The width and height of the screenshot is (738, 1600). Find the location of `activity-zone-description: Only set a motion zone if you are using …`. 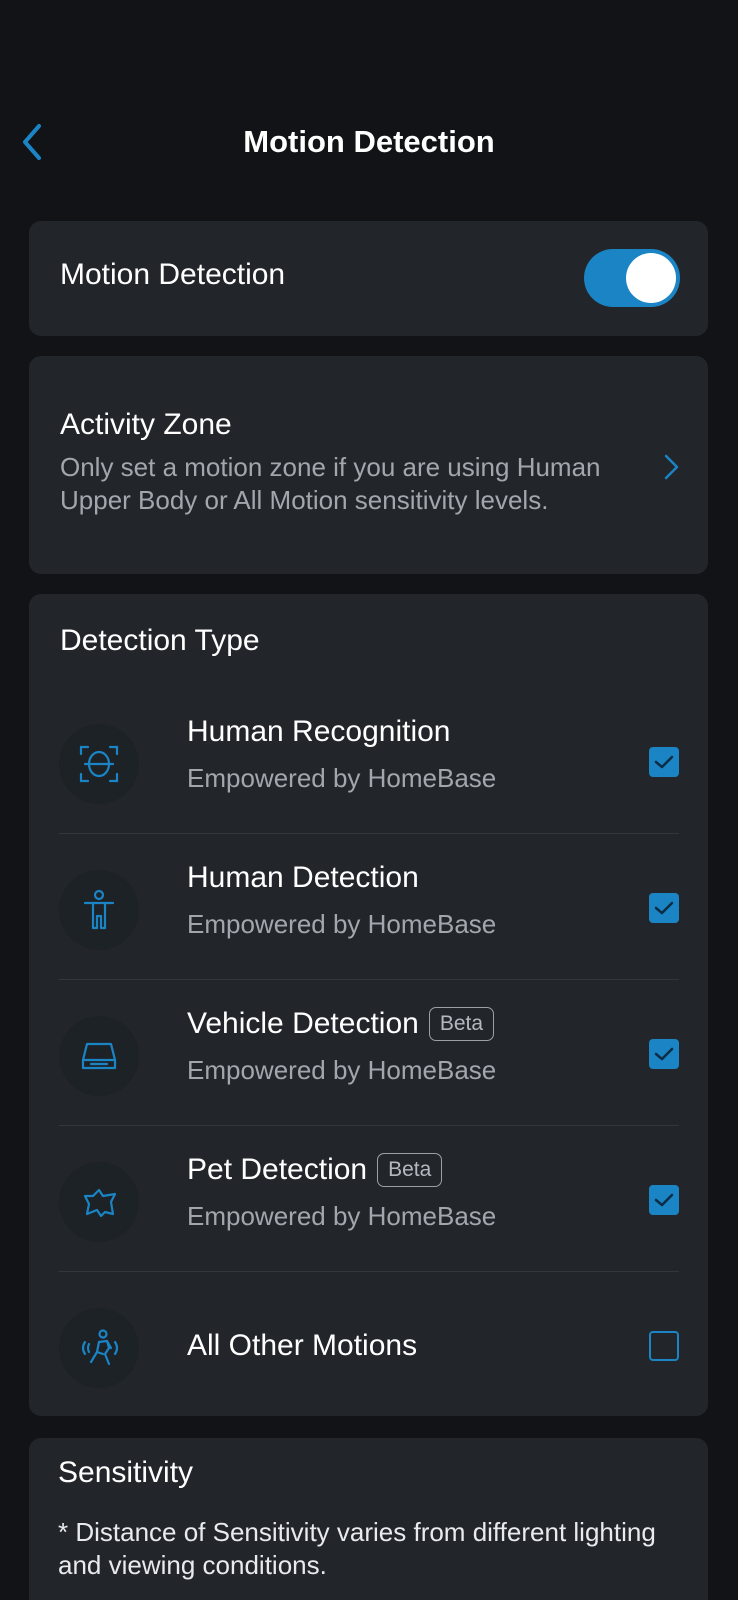

activity-zone-description: Only set a motion zone if you are using … is located at coordinates (330, 483).